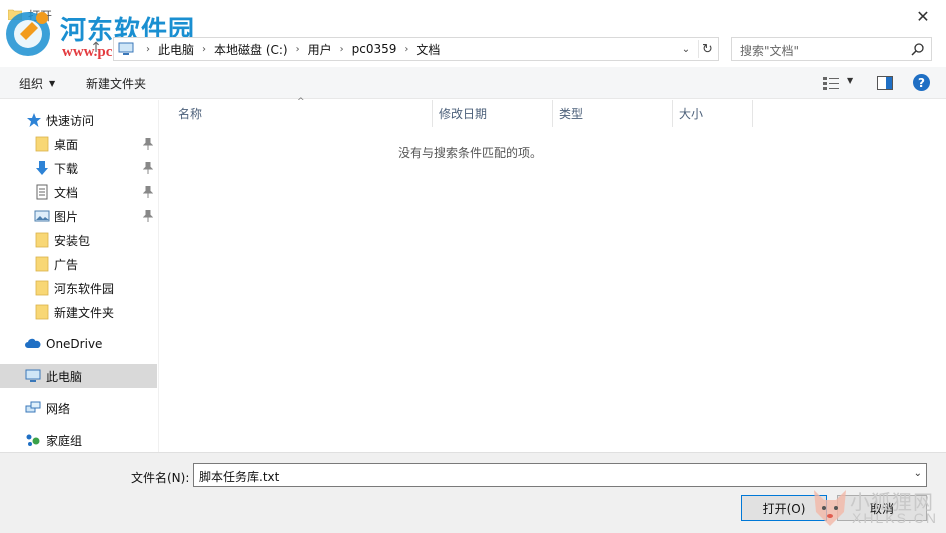 The width and height of the screenshot is (946, 533). I want to click on caret-down-icon: ▼, so click(52, 83).